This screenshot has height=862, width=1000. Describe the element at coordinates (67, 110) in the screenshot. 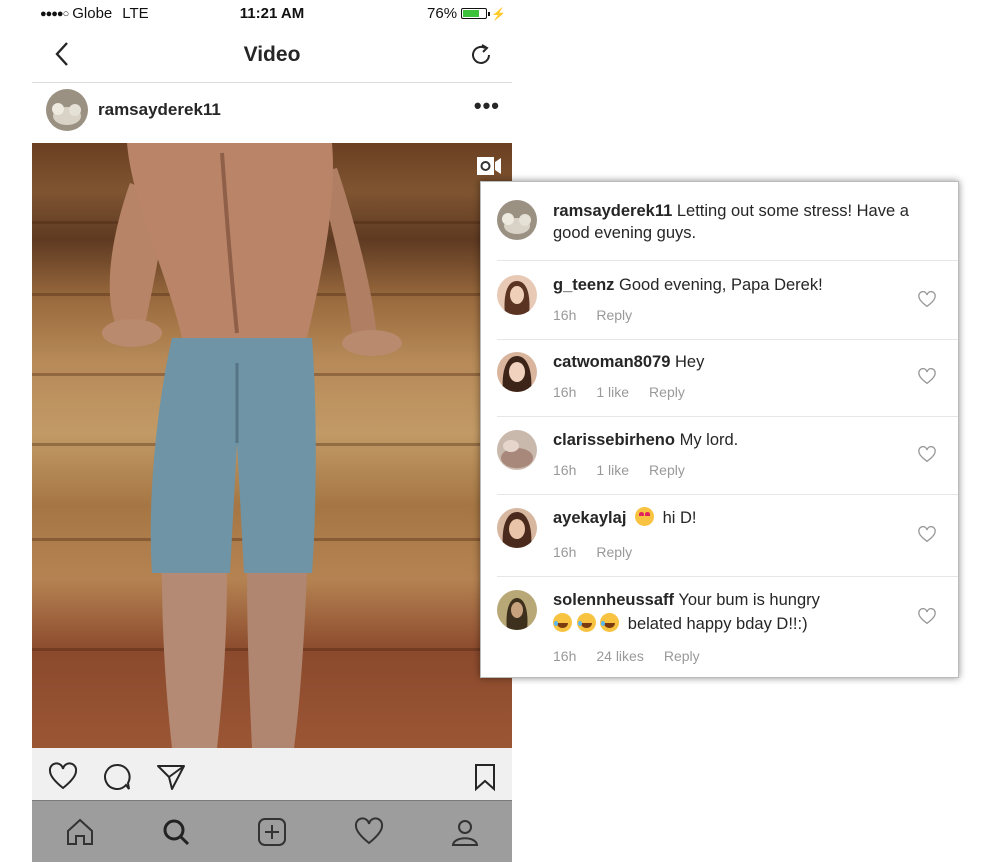

I see `post-author-avatar` at that location.